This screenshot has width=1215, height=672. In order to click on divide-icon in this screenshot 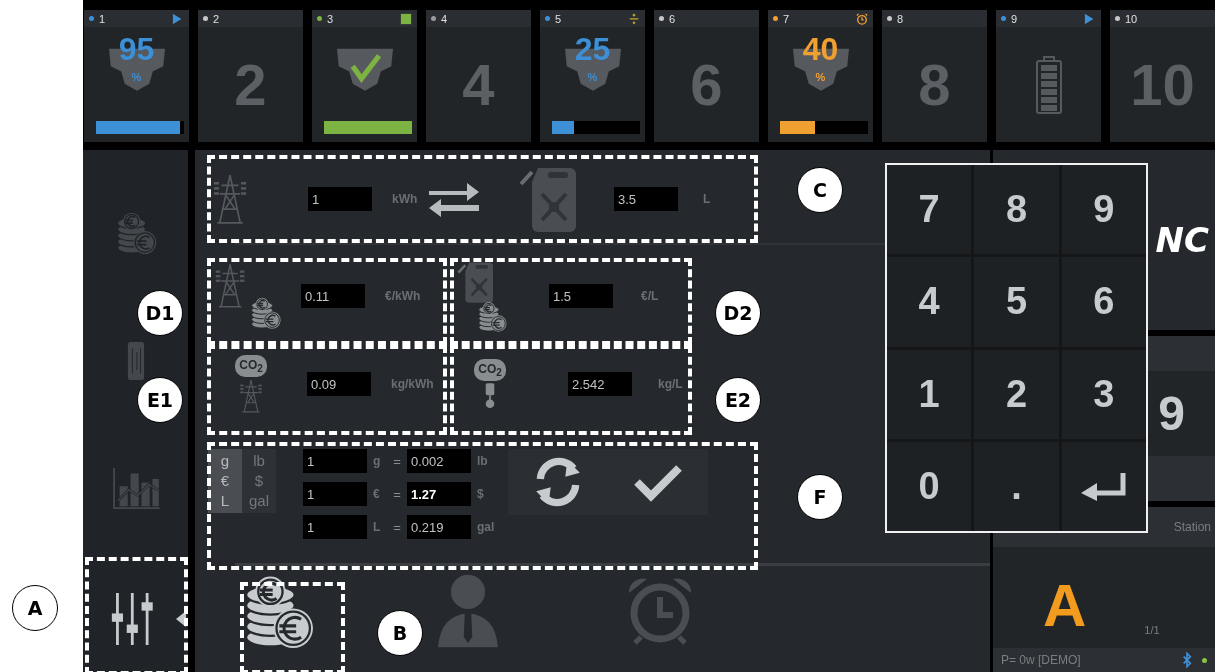, I will do `click(634, 18)`.